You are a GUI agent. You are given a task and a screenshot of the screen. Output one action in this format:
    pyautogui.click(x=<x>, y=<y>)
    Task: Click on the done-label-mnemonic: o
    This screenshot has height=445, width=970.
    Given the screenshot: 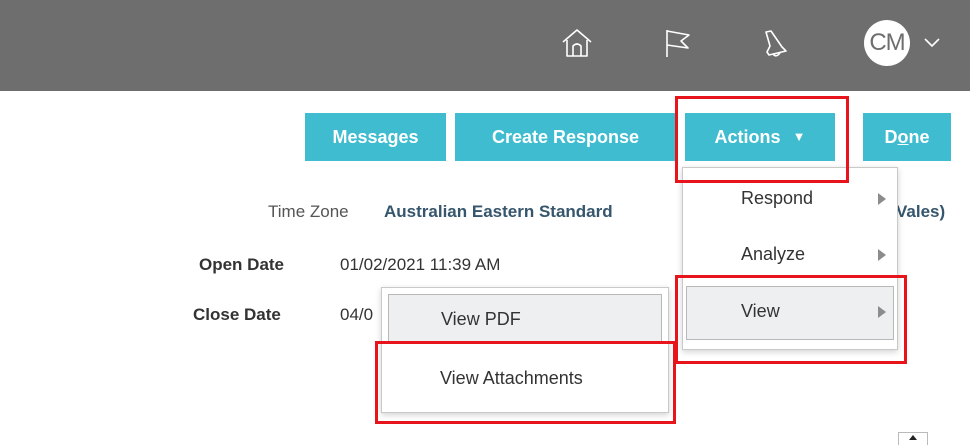 What is the action you would take?
    pyautogui.click(x=903, y=136)
    